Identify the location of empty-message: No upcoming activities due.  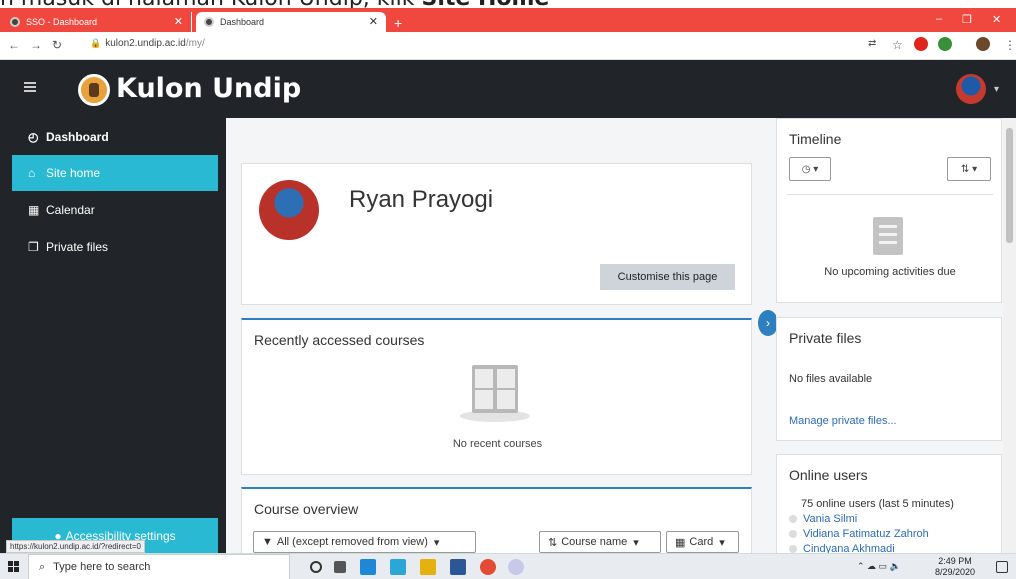
(890, 272).